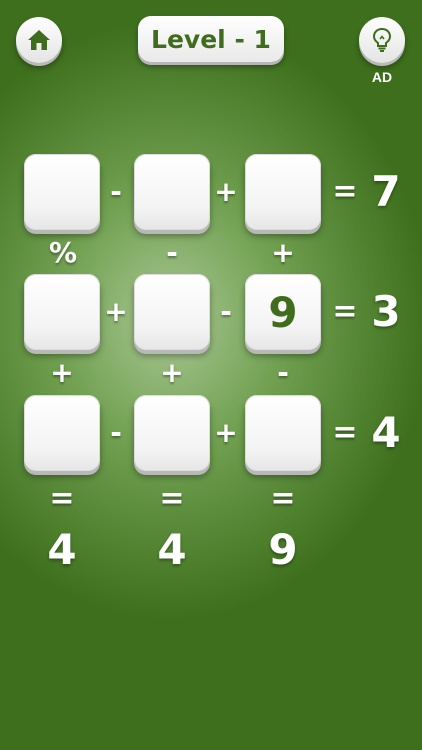  I want to click on home-icon, so click(39, 40).